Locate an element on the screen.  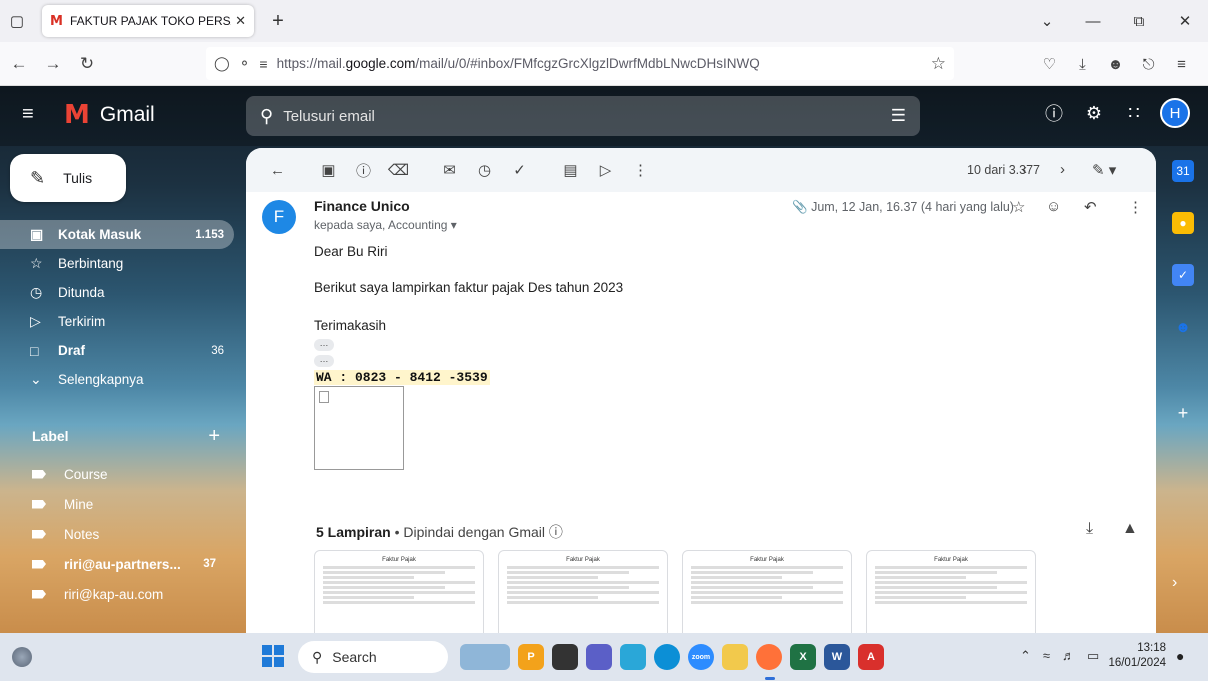
search-input: Telusuri email is located at coordinates (587, 116).